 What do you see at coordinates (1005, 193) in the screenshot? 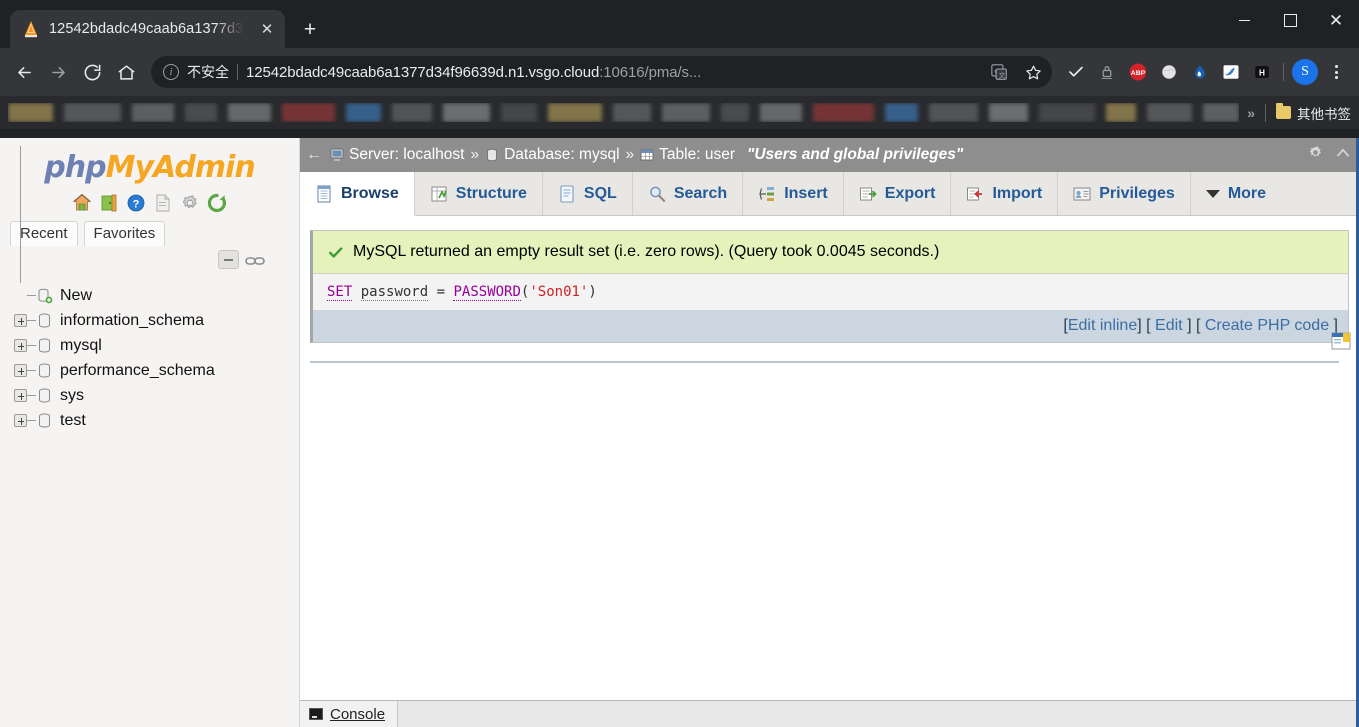
I see `tab-import: Import` at bounding box center [1005, 193].